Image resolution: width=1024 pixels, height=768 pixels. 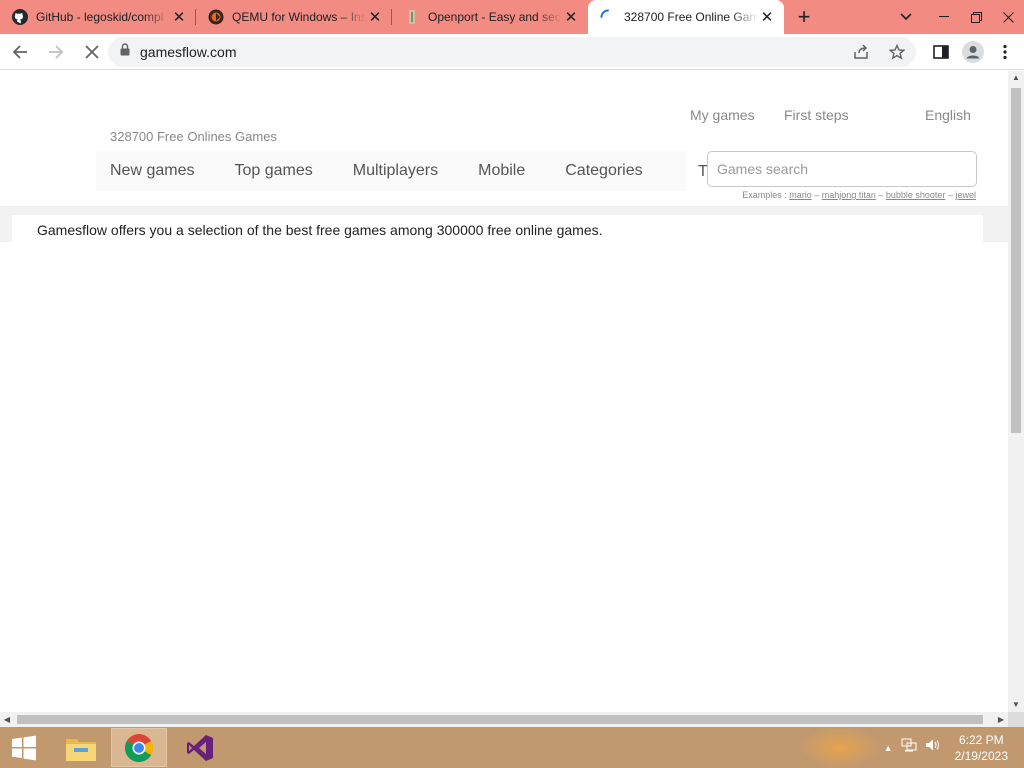 What do you see at coordinates (92, 52) in the screenshot?
I see `stop-loading-icon` at bounding box center [92, 52].